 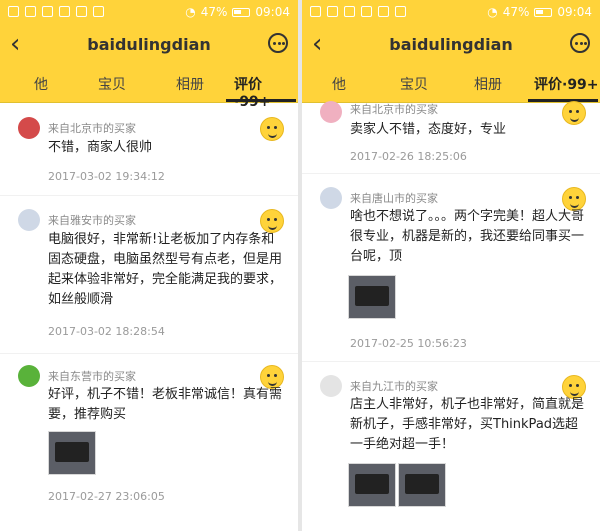 I want to click on review-date: 2017-02-27 23:06:05, so click(x=106, y=496).